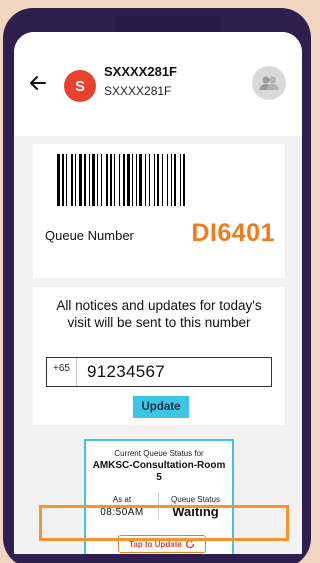 The width and height of the screenshot is (320, 563). What do you see at coordinates (155, 544) in the screenshot?
I see `tap-to-update-label: Tap to Update` at bounding box center [155, 544].